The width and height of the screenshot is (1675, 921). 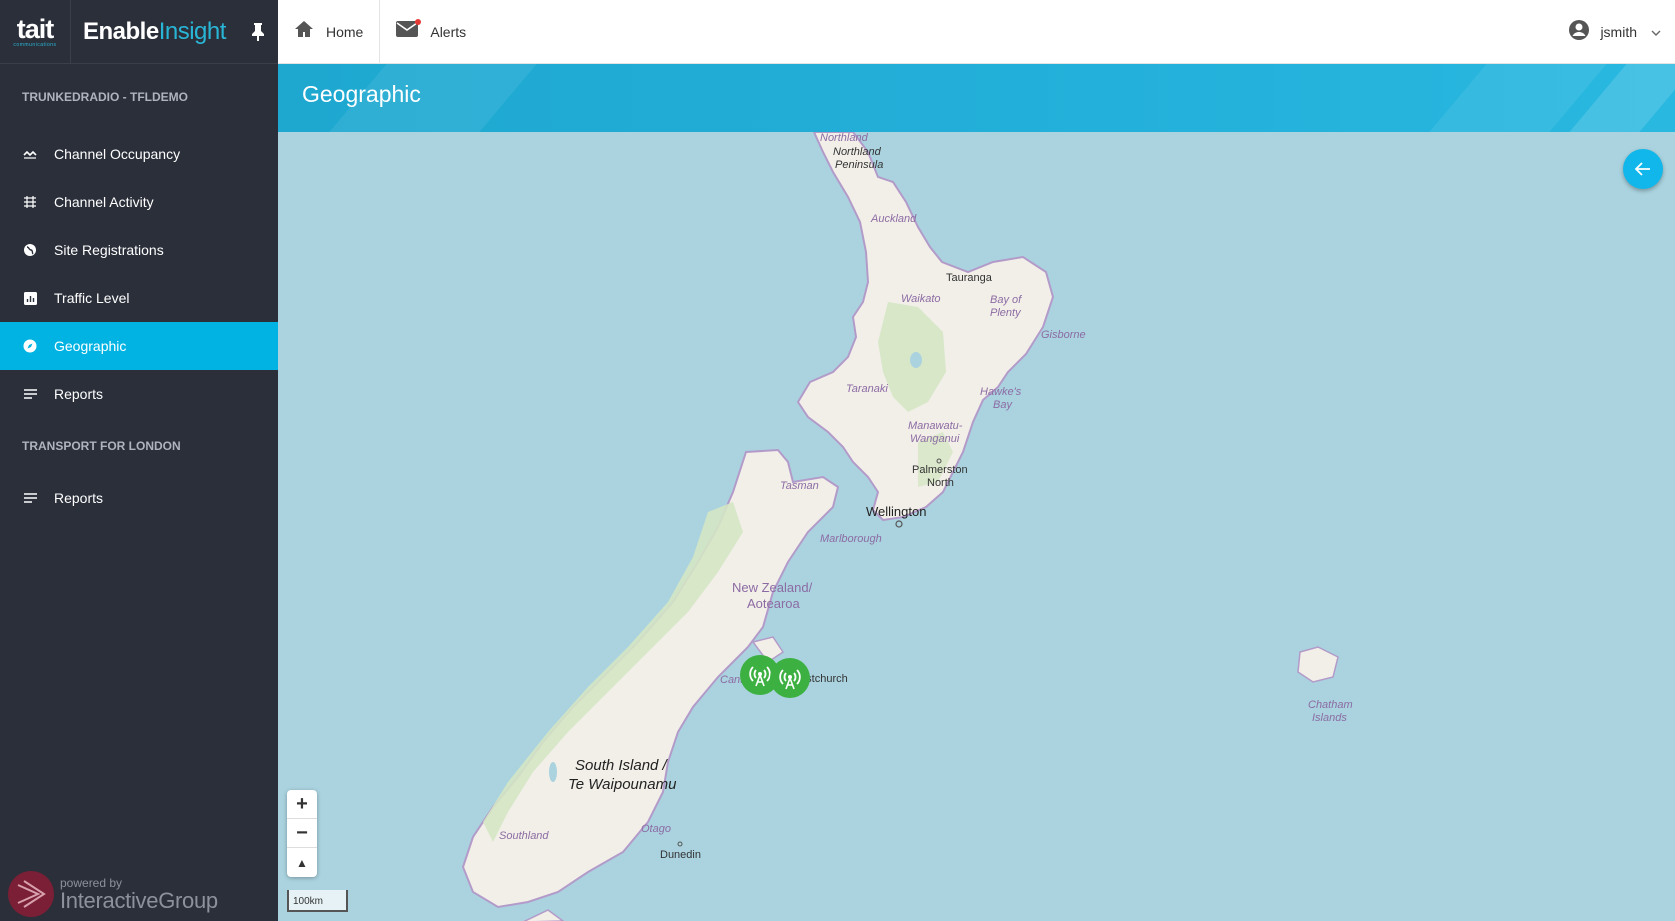 I want to click on account-icon, so click(x=1579, y=32).